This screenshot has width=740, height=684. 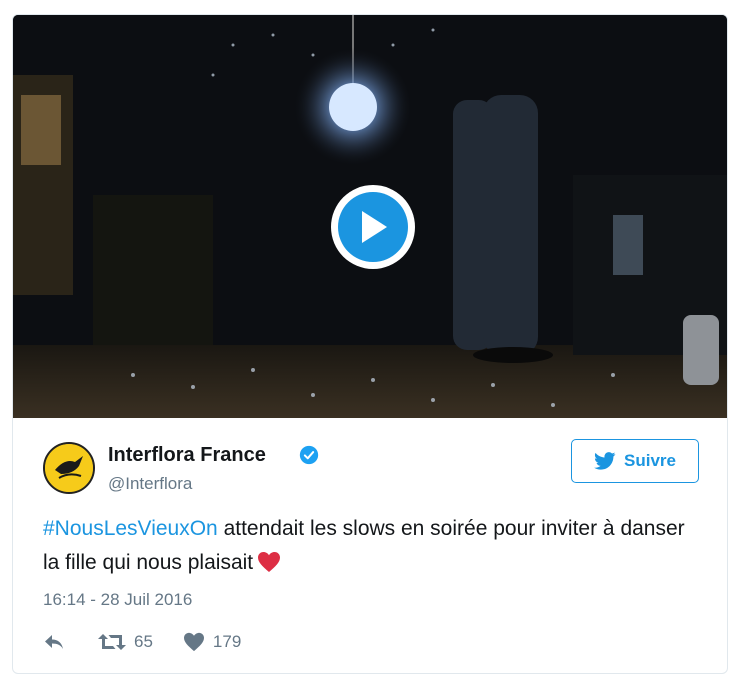 I want to click on author-name: Interflora France, so click(x=187, y=455).